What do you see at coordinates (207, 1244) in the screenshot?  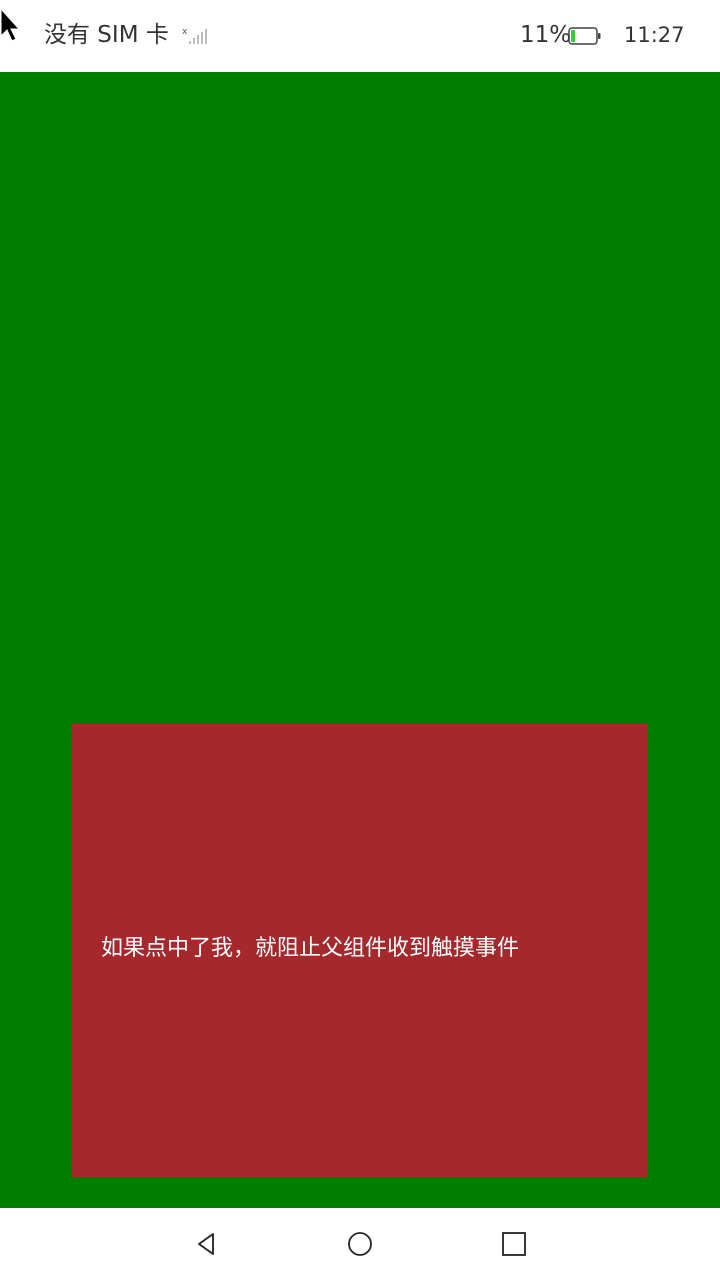 I see `back-triangle-icon` at bounding box center [207, 1244].